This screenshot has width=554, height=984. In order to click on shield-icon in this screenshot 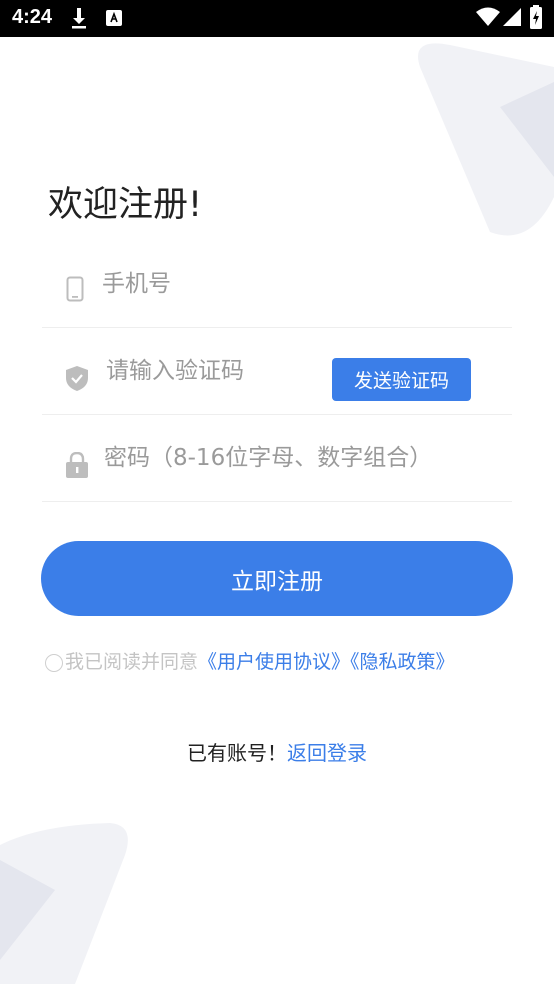, I will do `click(77, 378)`.